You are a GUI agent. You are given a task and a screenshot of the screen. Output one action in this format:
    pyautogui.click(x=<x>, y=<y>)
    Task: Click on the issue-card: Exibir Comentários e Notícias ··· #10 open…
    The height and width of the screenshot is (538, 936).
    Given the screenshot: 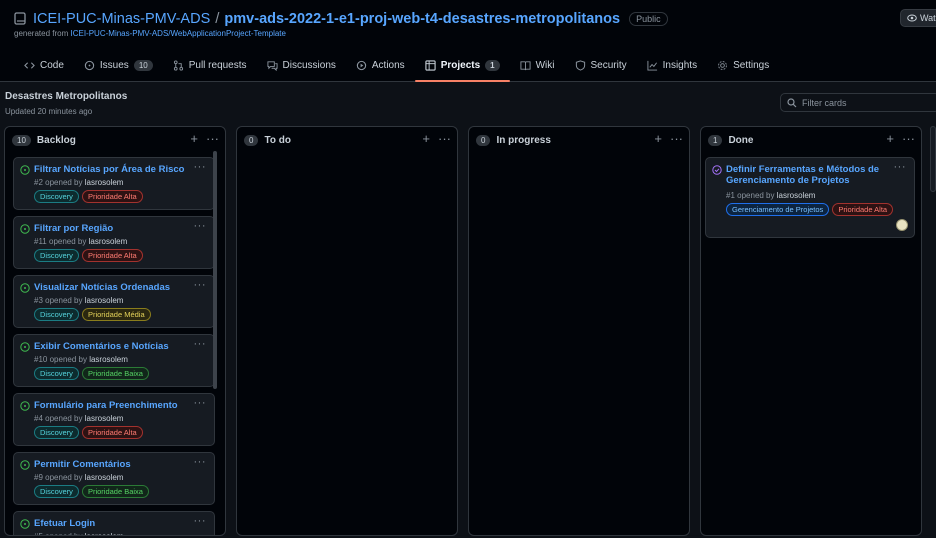 What is the action you would take?
    pyautogui.click(x=114, y=360)
    